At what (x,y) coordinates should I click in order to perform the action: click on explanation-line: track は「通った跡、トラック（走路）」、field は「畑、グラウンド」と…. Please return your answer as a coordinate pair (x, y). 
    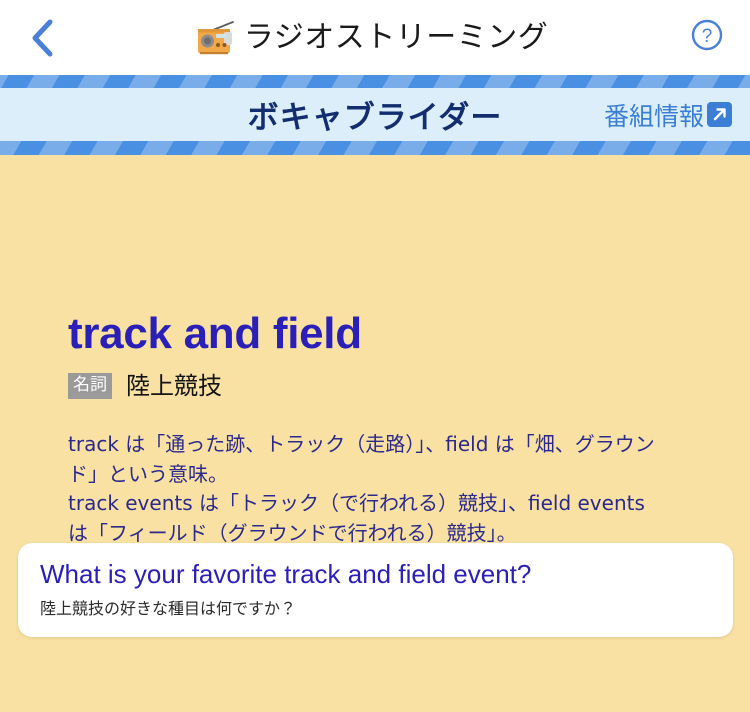
    Looking at the image, I should click on (361, 459).